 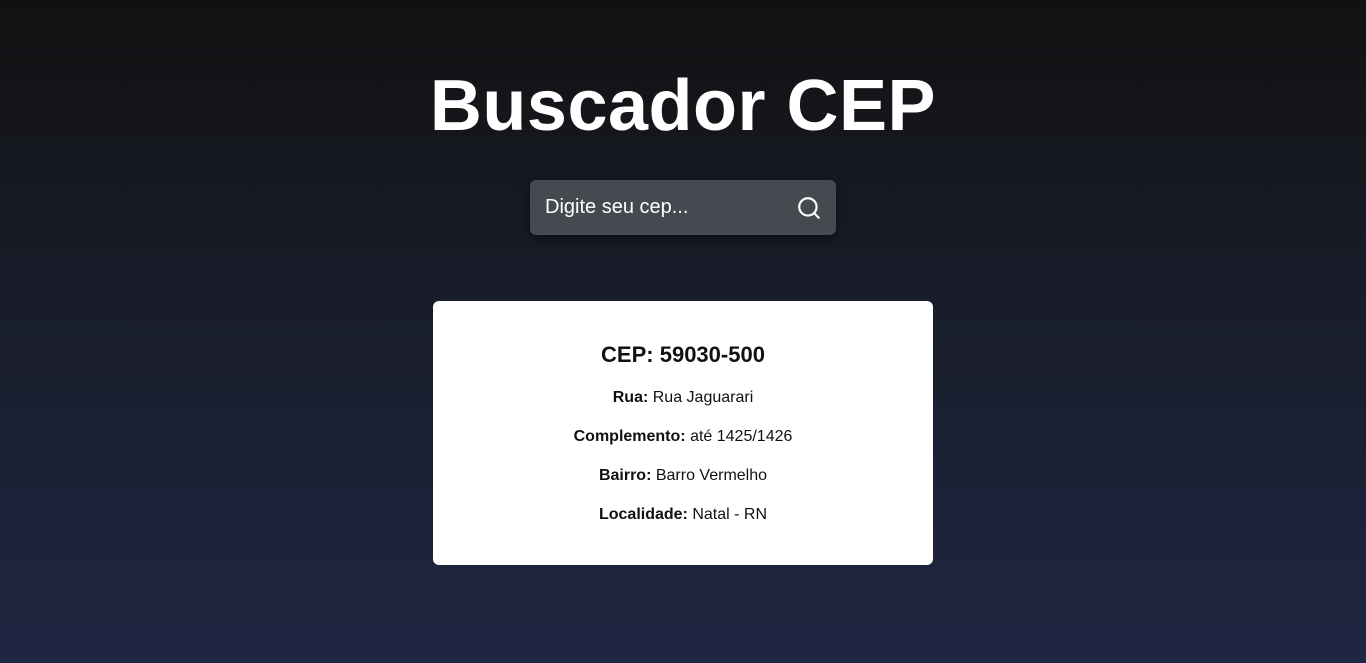 I want to click on search-icon, so click(x=809, y=208).